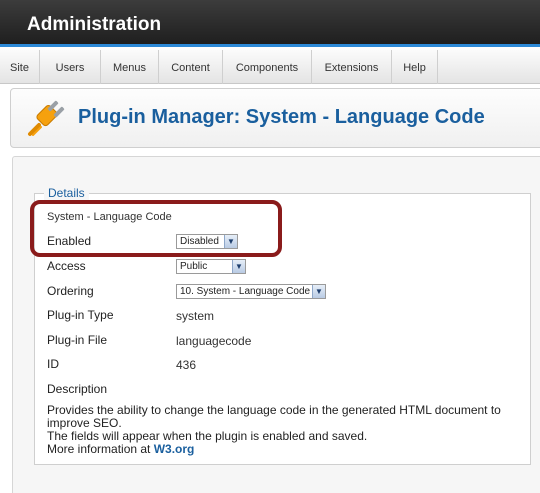 This screenshot has height=493, width=540. I want to click on access-label: Access, so click(66, 266).